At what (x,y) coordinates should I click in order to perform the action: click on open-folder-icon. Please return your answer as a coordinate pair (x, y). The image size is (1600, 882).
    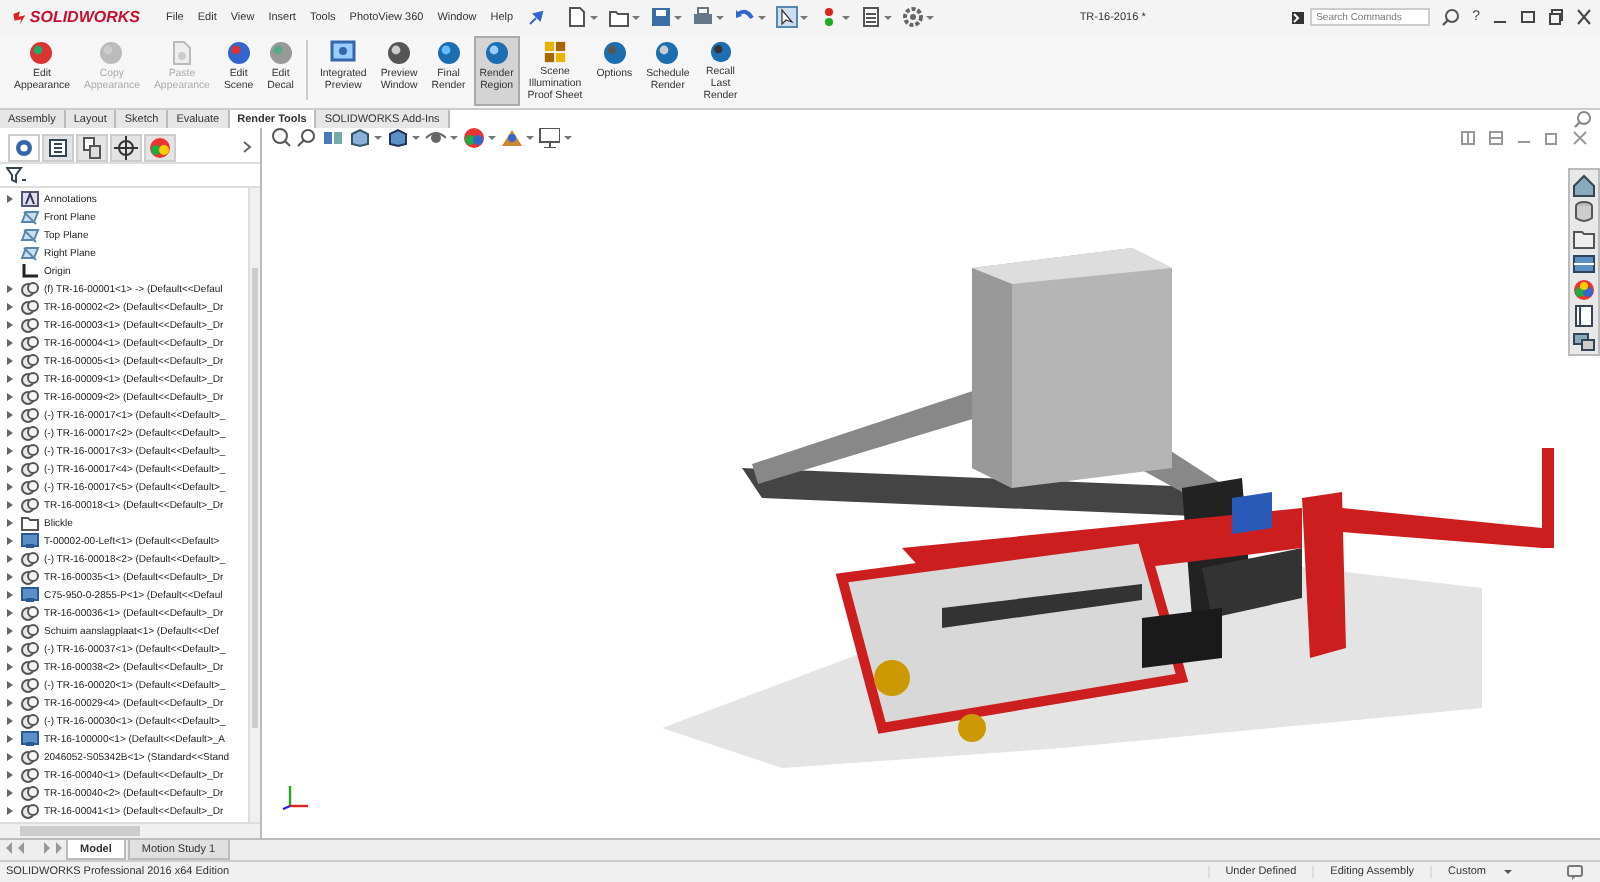
    Looking at the image, I should click on (618, 17).